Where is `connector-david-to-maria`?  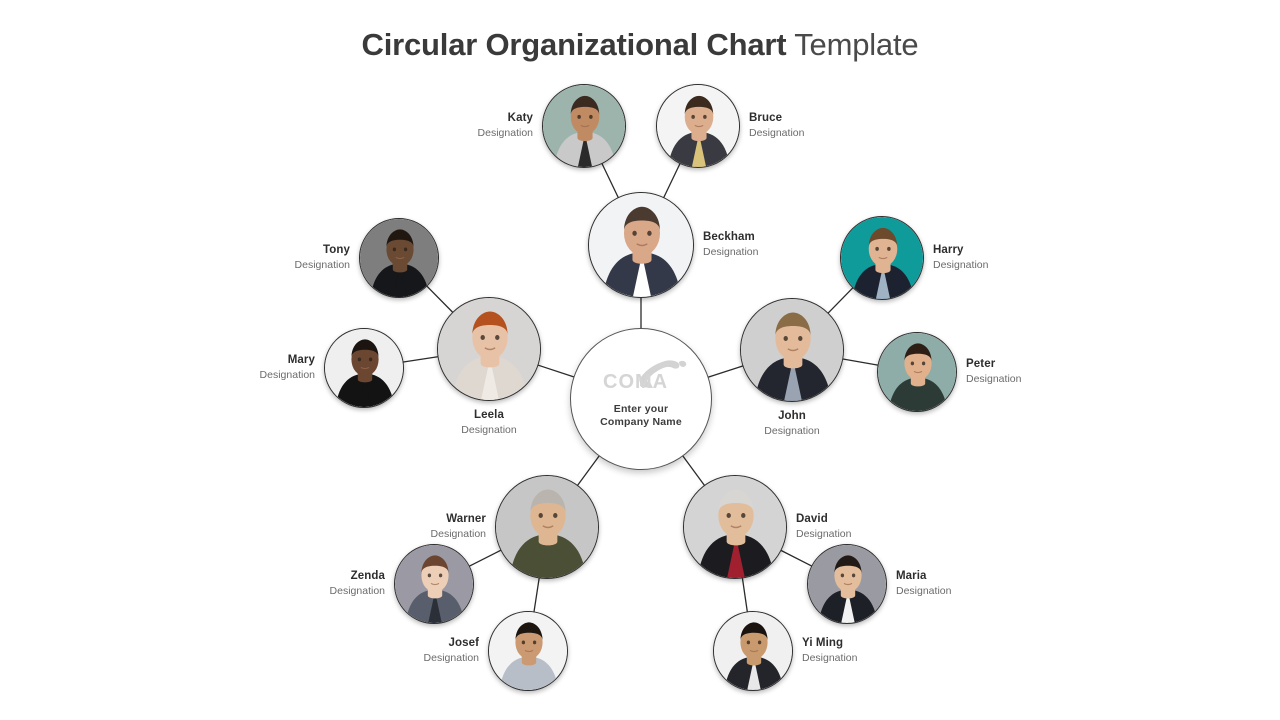
connector-david-to-maria is located at coordinates (796, 558).